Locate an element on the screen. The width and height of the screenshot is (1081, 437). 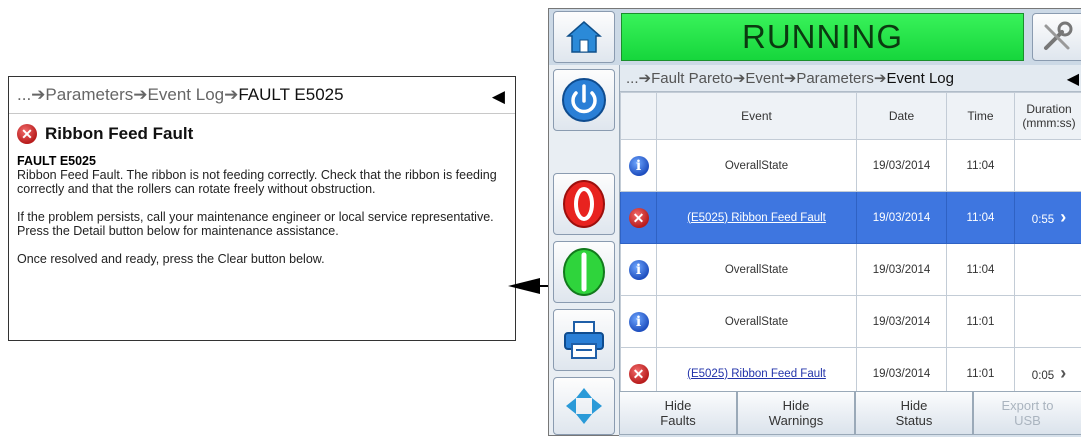
button-label: Status is located at coordinates (914, 420).